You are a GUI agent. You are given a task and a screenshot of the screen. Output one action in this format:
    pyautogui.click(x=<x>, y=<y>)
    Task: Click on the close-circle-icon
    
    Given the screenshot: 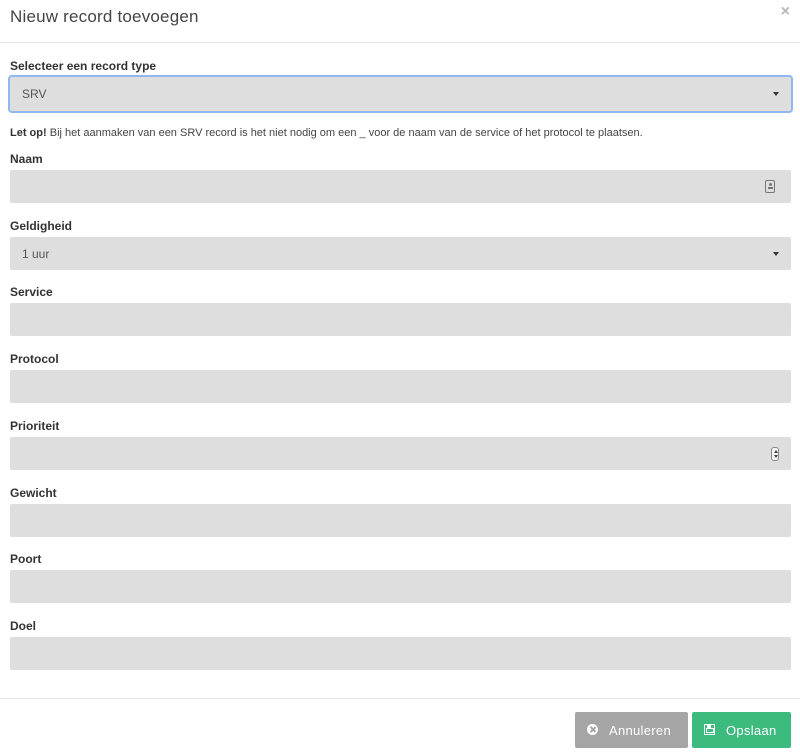 What is the action you would take?
    pyautogui.click(x=592, y=729)
    